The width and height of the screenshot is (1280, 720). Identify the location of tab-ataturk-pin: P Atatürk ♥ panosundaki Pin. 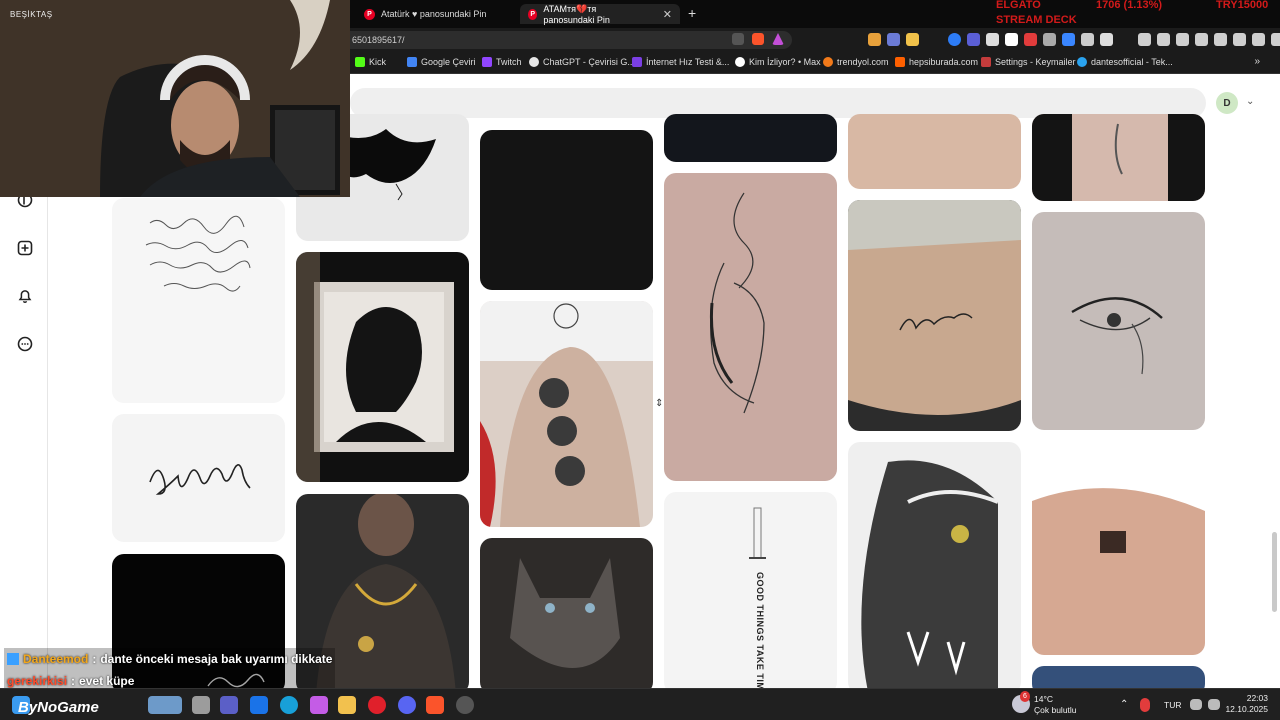
(436, 14).